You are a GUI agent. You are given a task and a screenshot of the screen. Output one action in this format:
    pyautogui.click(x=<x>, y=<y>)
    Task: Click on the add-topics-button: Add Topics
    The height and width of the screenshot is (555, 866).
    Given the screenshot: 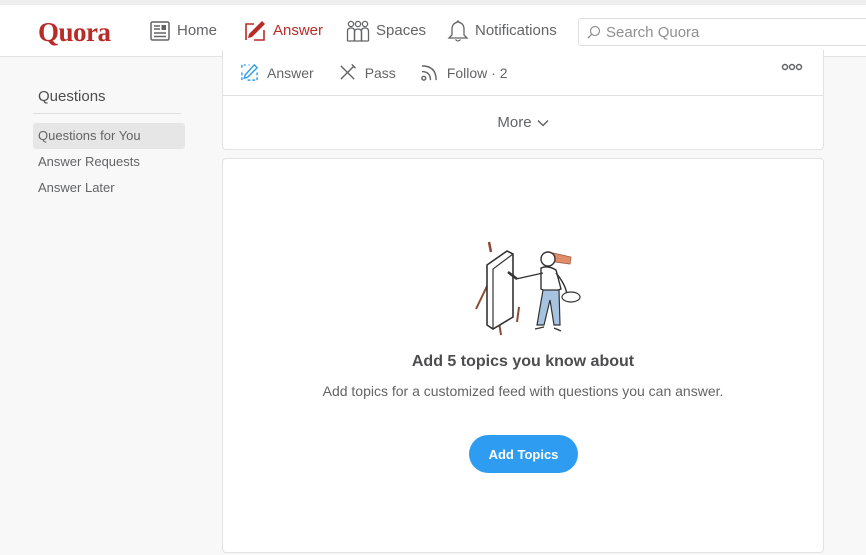 What is the action you would take?
    pyautogui.click(x=523, y=454)
    